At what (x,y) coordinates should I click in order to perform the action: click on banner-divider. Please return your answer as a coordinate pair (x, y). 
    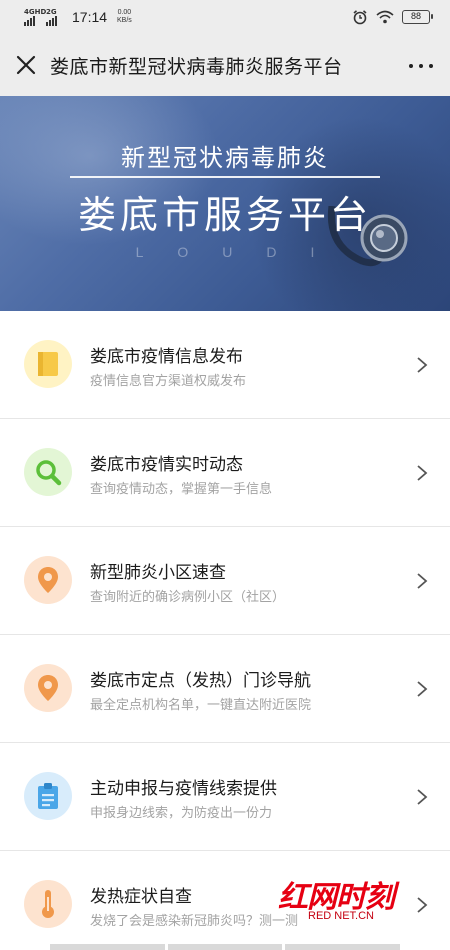
    Looking at the image, I should click on (225, 177).